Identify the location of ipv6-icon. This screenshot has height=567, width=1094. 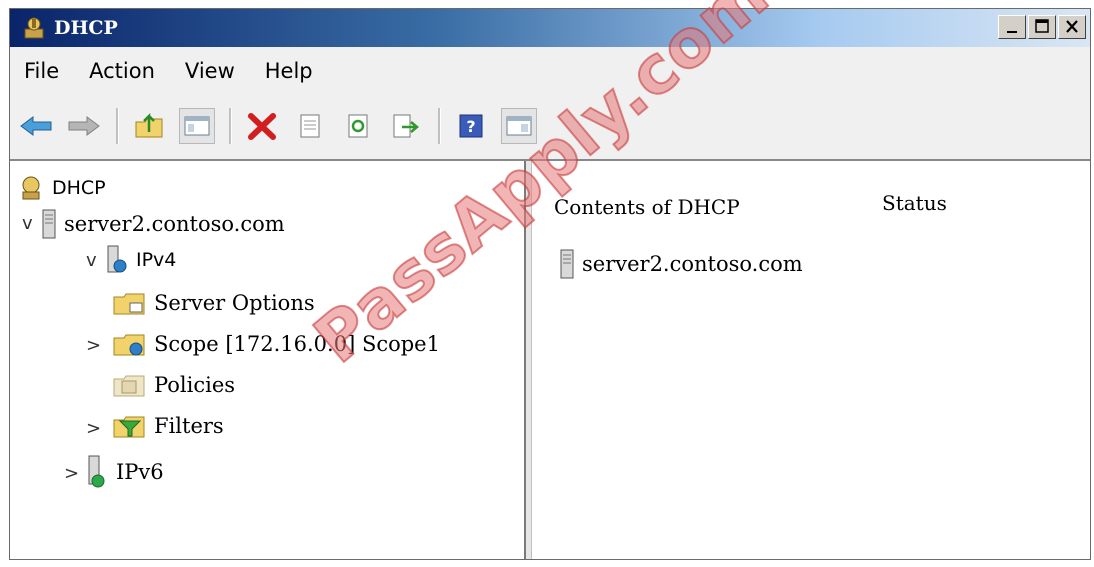
(96, 471).